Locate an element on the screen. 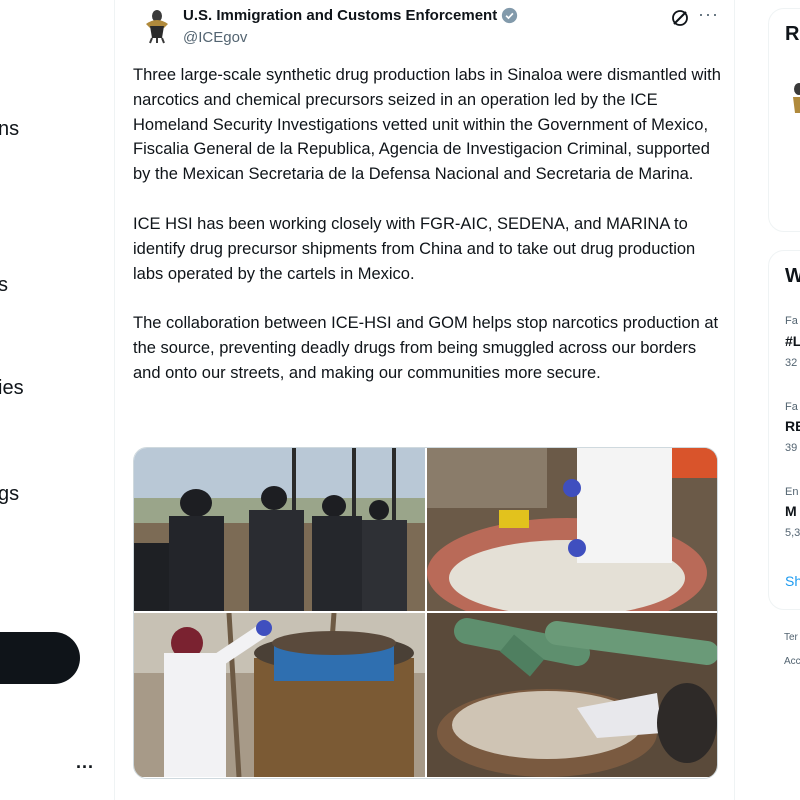 The image size is (800, 800). show-more-link: Sh is located at coordinates (792, 581).